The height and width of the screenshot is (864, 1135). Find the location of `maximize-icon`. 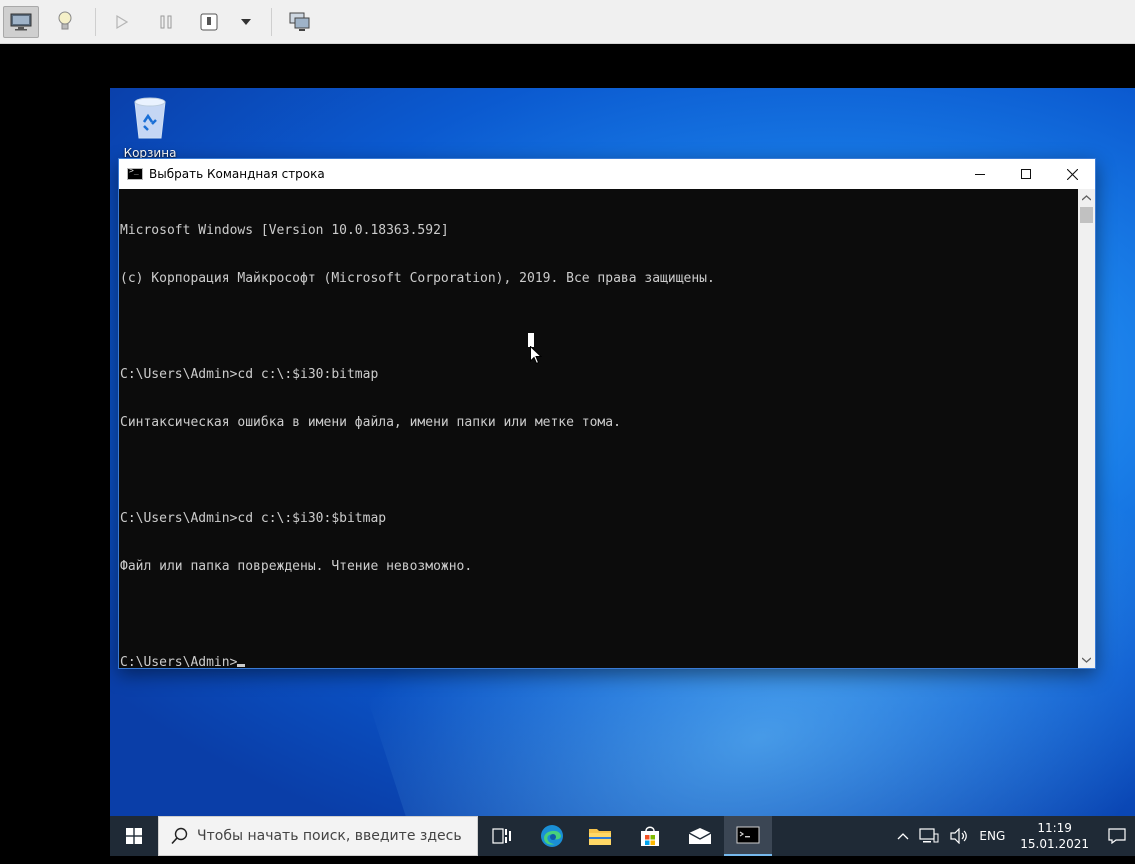

maximize-icon is located at coordinates (1026, 174).